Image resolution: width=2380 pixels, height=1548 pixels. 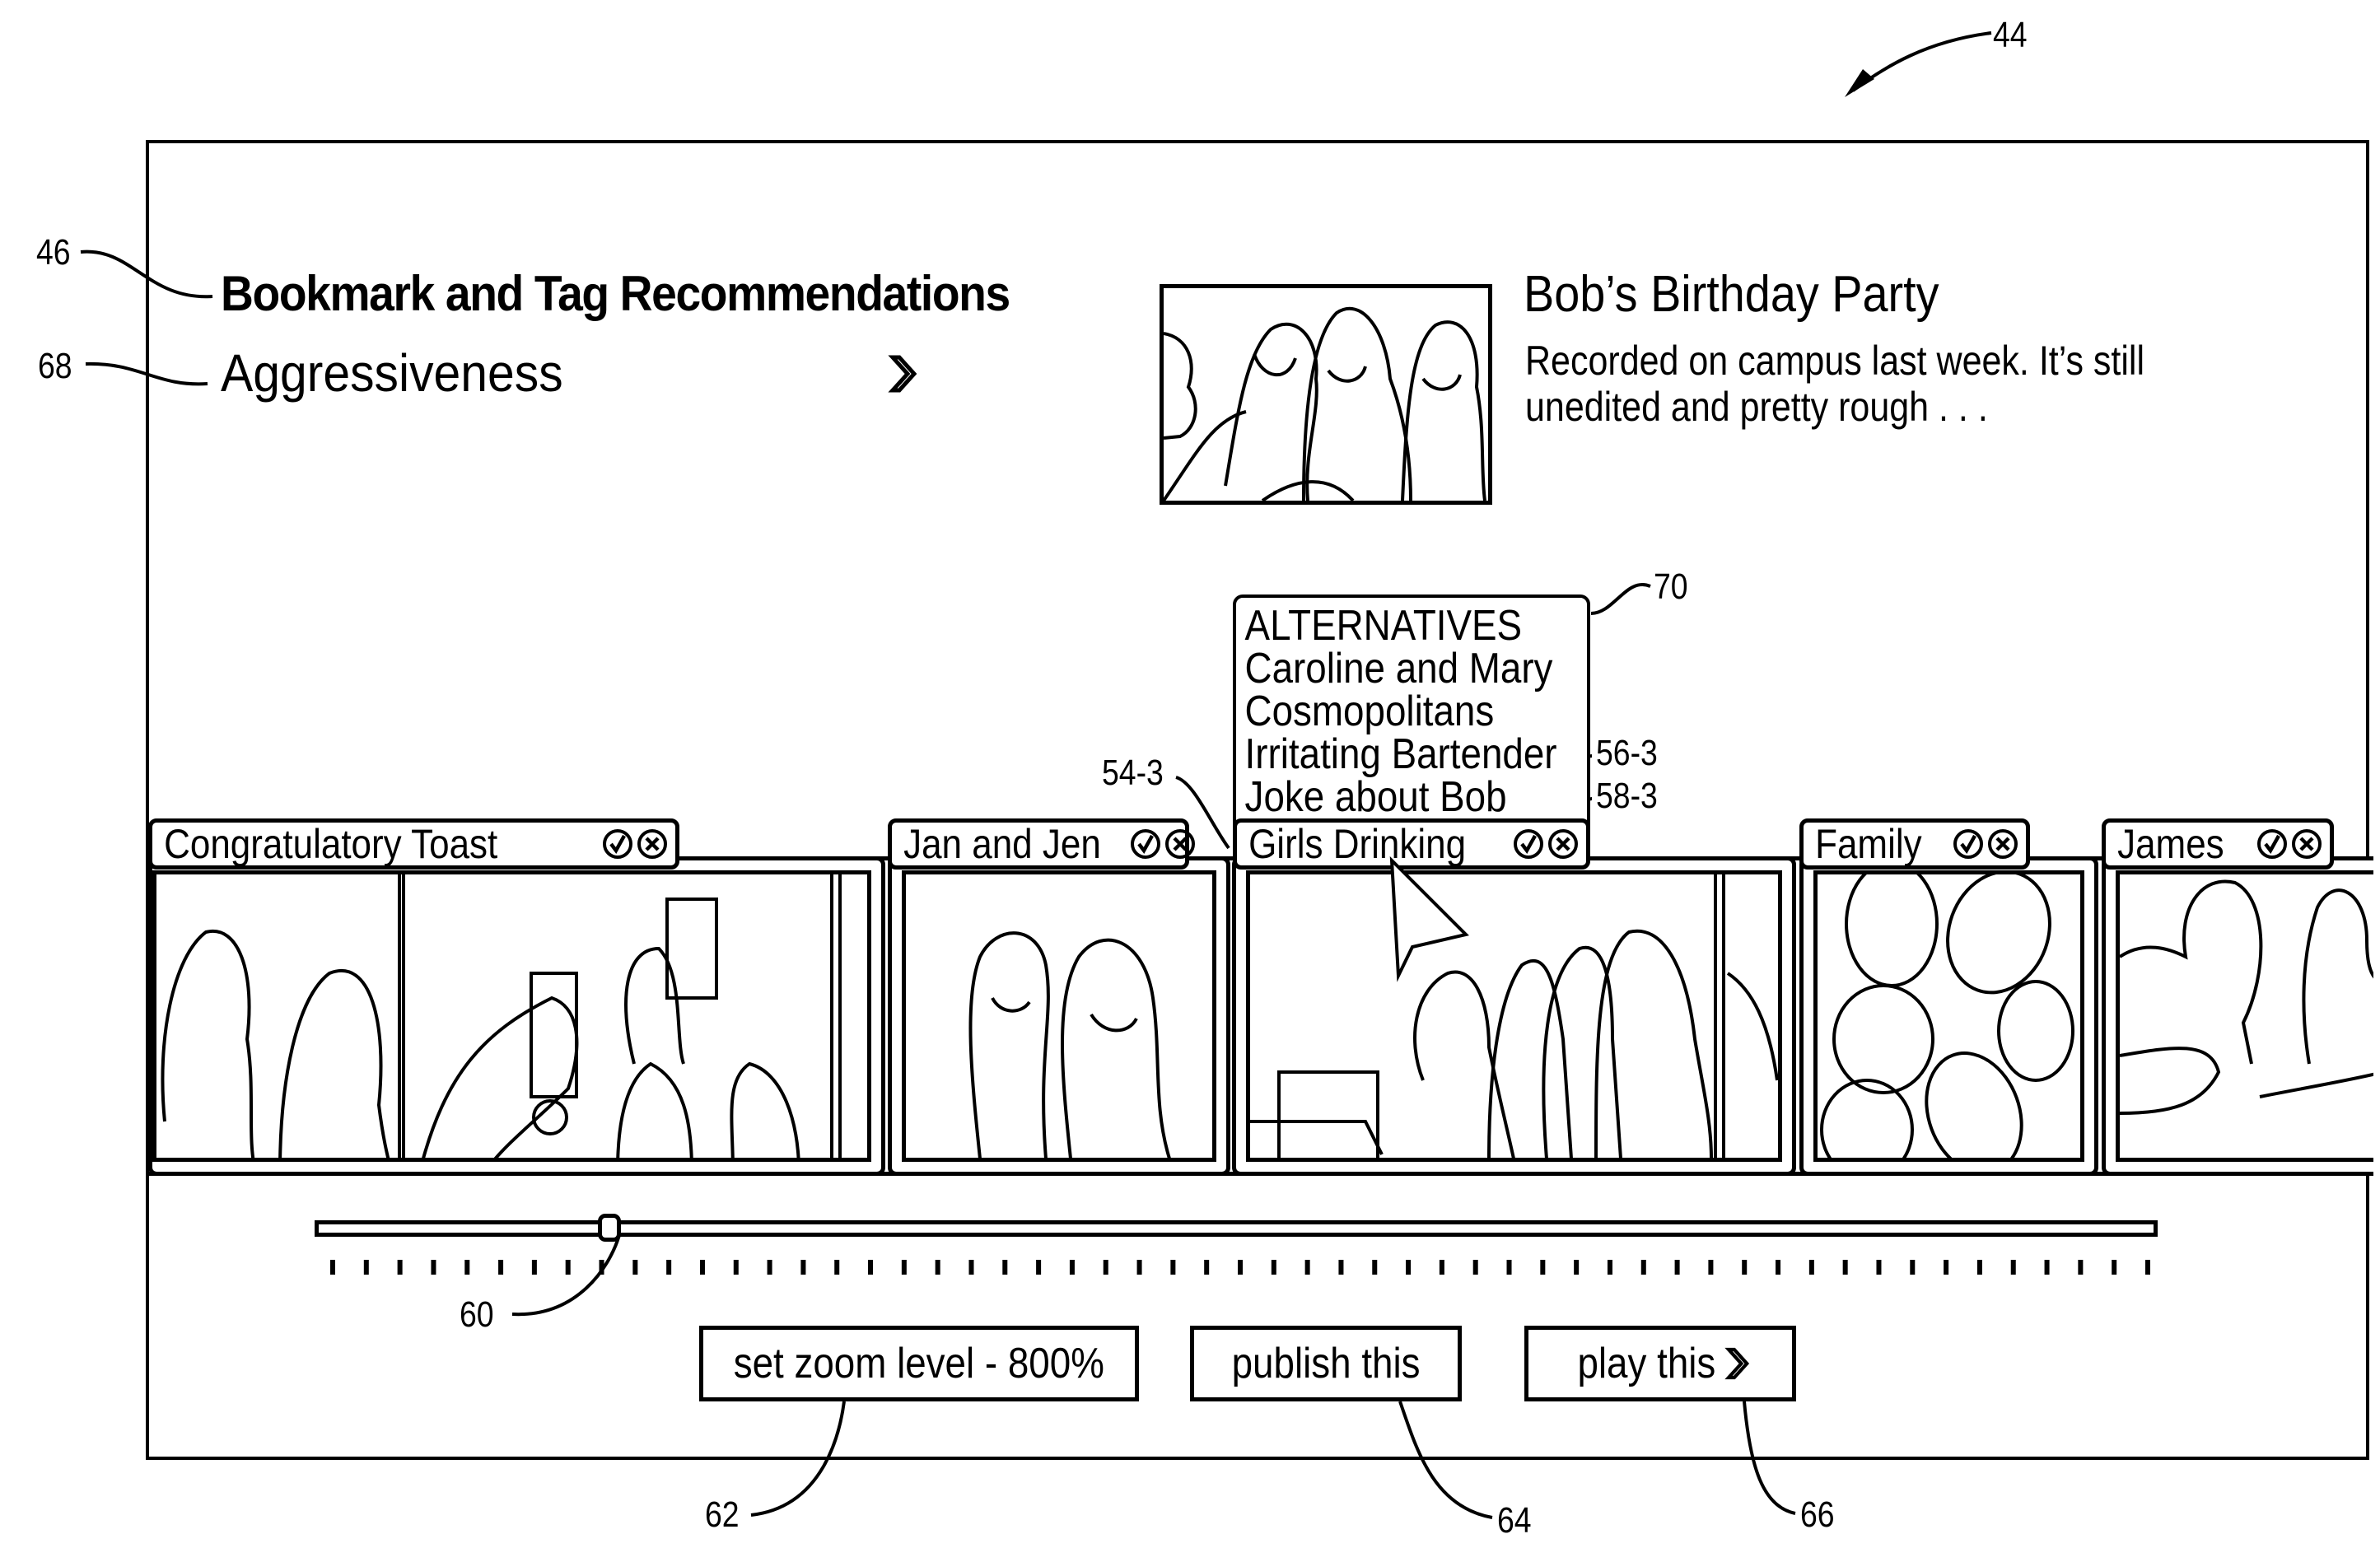 I want to click on publish-button: publish this, so click(x=1326, y=1363).